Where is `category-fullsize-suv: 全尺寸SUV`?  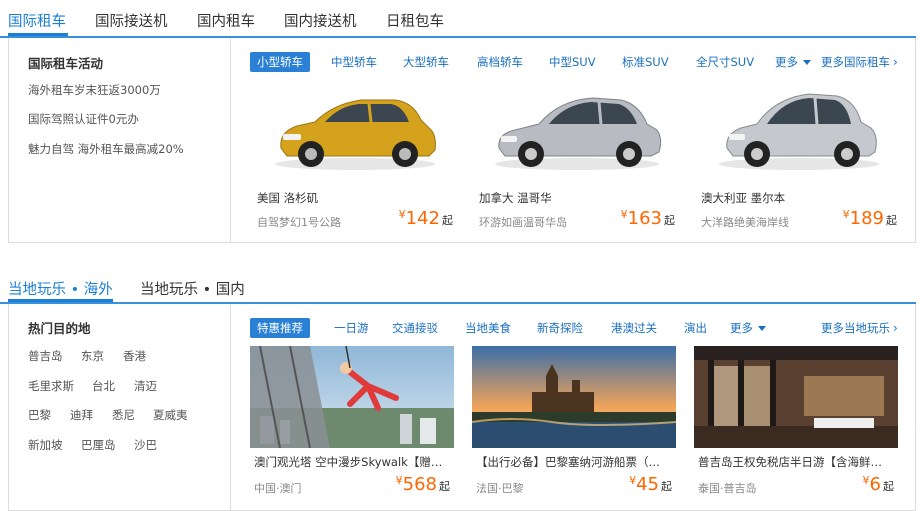 category-fullsize-suv: 全尺寸SUV is located at coordinates (725, 62).